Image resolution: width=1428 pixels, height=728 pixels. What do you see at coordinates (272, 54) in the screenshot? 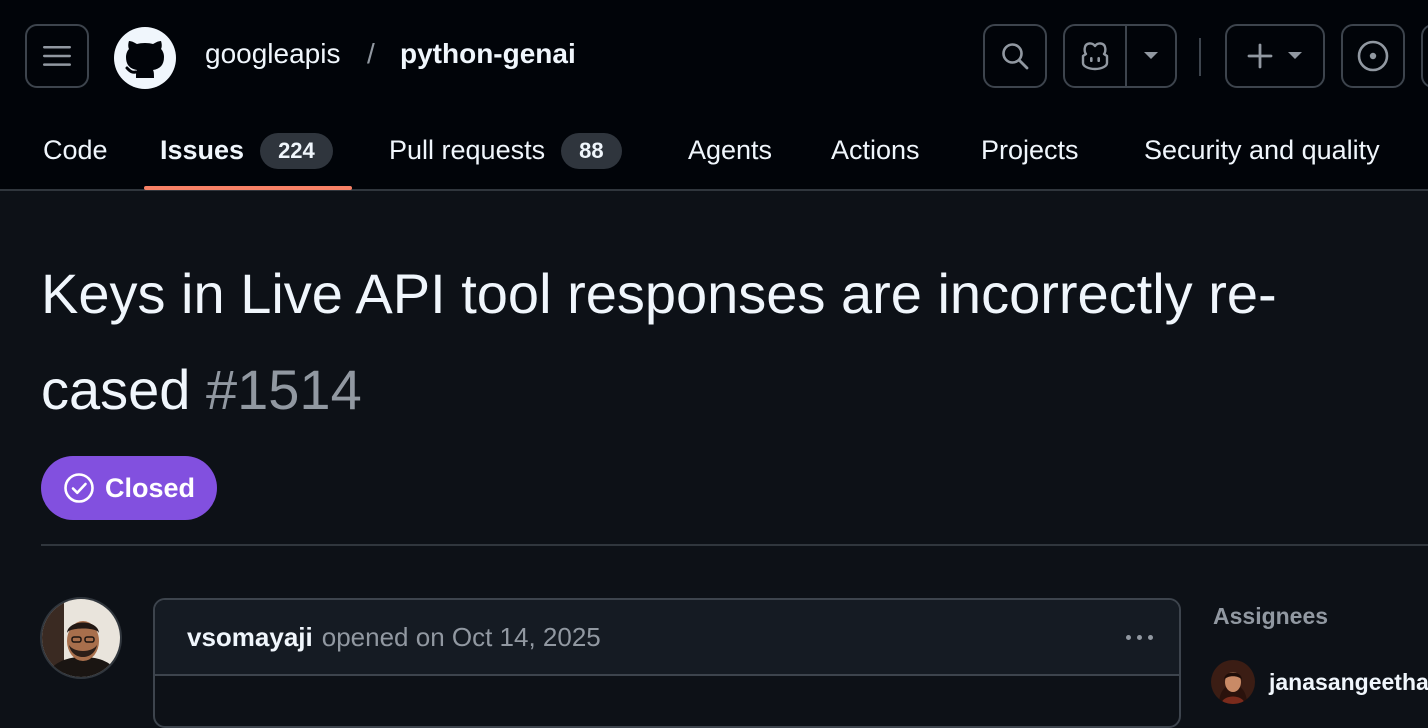
I see `repo-owner-link: googleapis` at bounding box center [272, 54].